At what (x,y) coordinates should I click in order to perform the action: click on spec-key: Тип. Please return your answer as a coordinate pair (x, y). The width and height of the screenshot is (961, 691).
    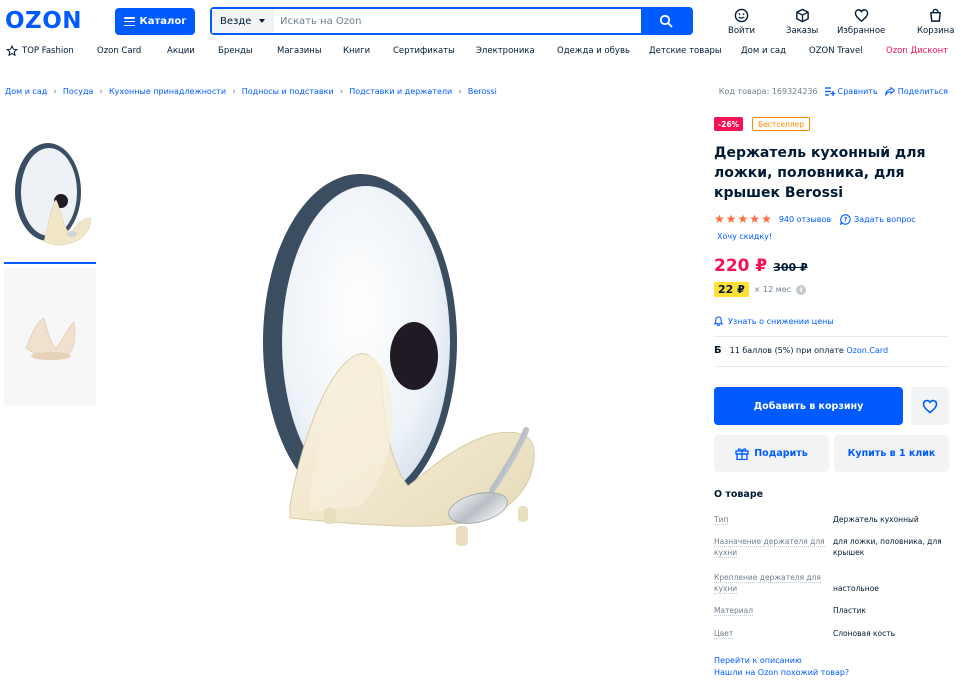
    Looking at the image, I should click on (721, 520).